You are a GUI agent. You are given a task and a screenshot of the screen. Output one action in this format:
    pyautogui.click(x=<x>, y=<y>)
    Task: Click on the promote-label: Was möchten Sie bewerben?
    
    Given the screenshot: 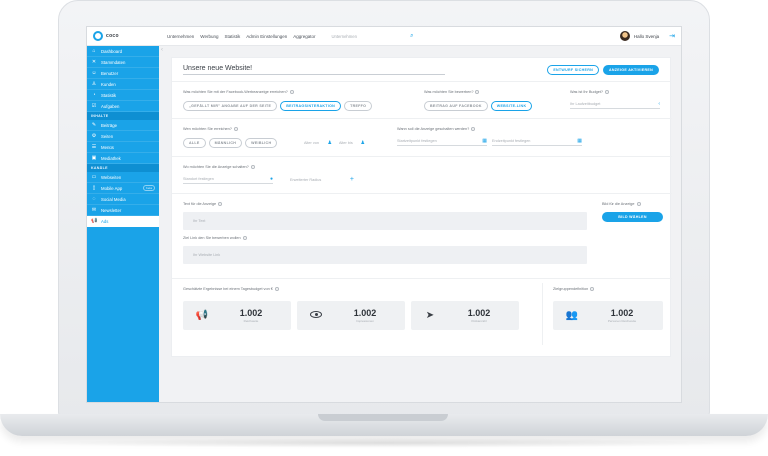 What is the action you would take?
    pyautogui.click(x=452, y=92)
    